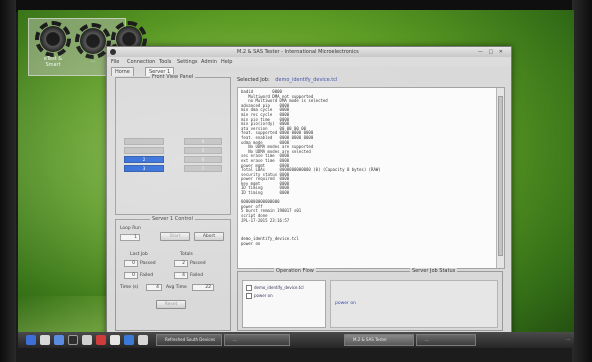 This screenshot has height=362, width=592. Describe the element at coordinates (379, 340) in the screenshot. I see `taskbar-item-active: M.2 & SAS Tester` at that location.